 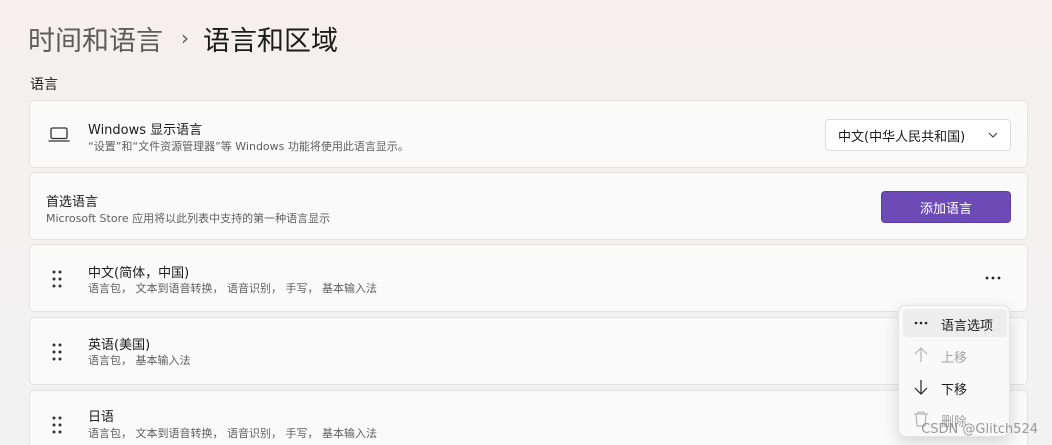 I want to click on section-title-language: 语言, so click(x=44, y=85).